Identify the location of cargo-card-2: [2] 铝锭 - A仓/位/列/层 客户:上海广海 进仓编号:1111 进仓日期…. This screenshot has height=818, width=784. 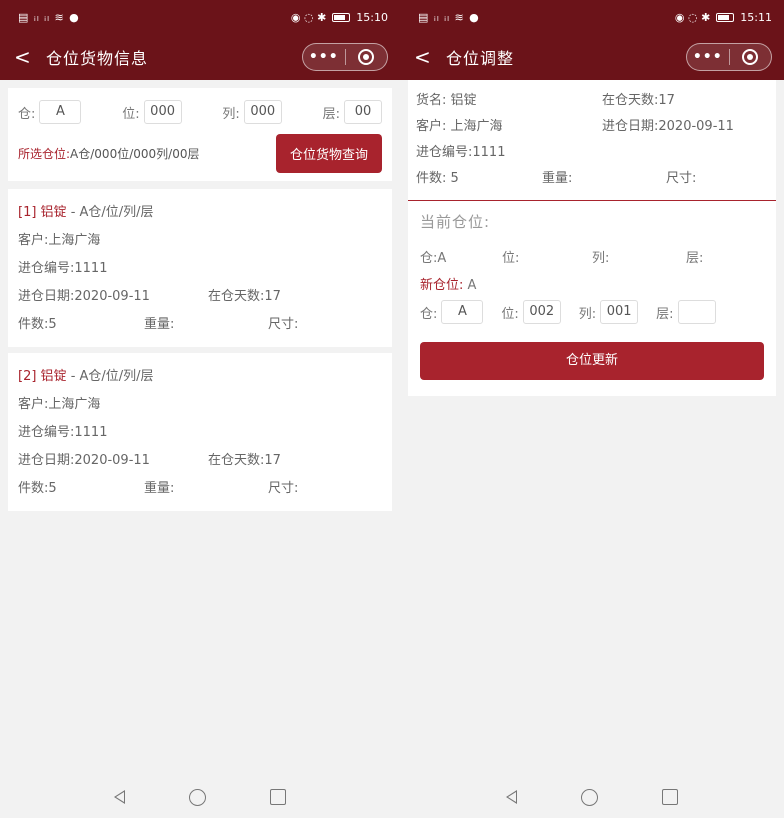
(200, 432).